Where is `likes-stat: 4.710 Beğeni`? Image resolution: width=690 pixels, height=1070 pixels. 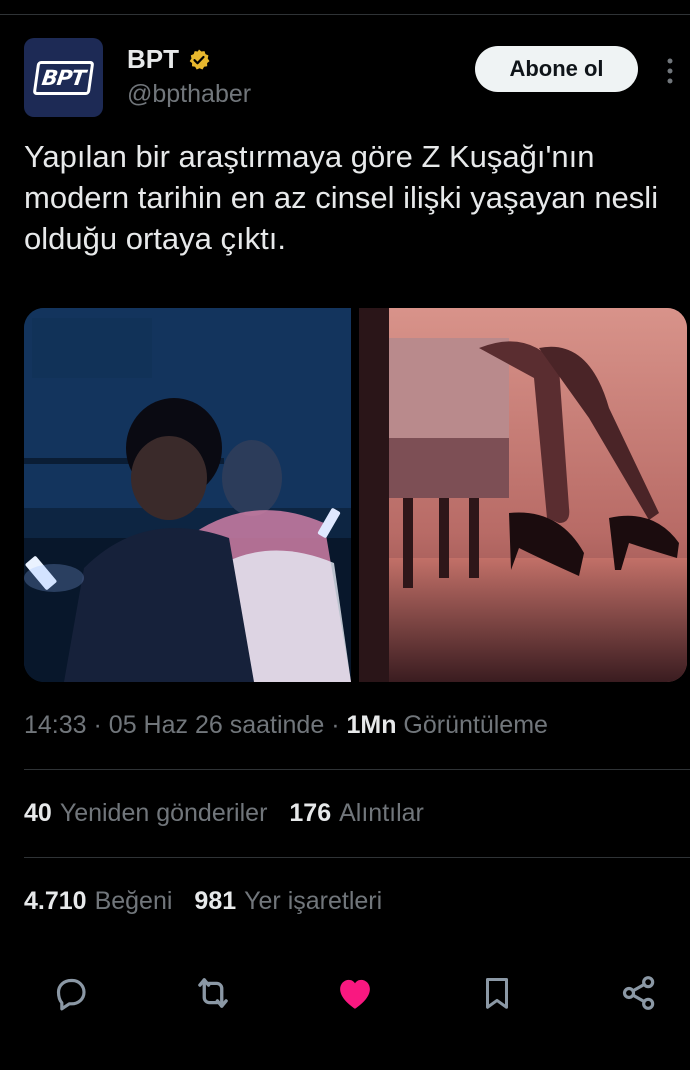
likes-stat: 4.710 Beğeni is located at coordinates (98, 901).